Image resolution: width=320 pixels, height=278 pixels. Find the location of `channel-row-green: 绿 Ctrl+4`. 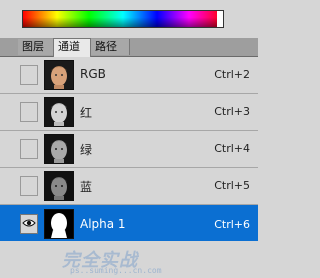

channel-row-green: 绿 Ctrl+4 is located at coordinates (129, 149).